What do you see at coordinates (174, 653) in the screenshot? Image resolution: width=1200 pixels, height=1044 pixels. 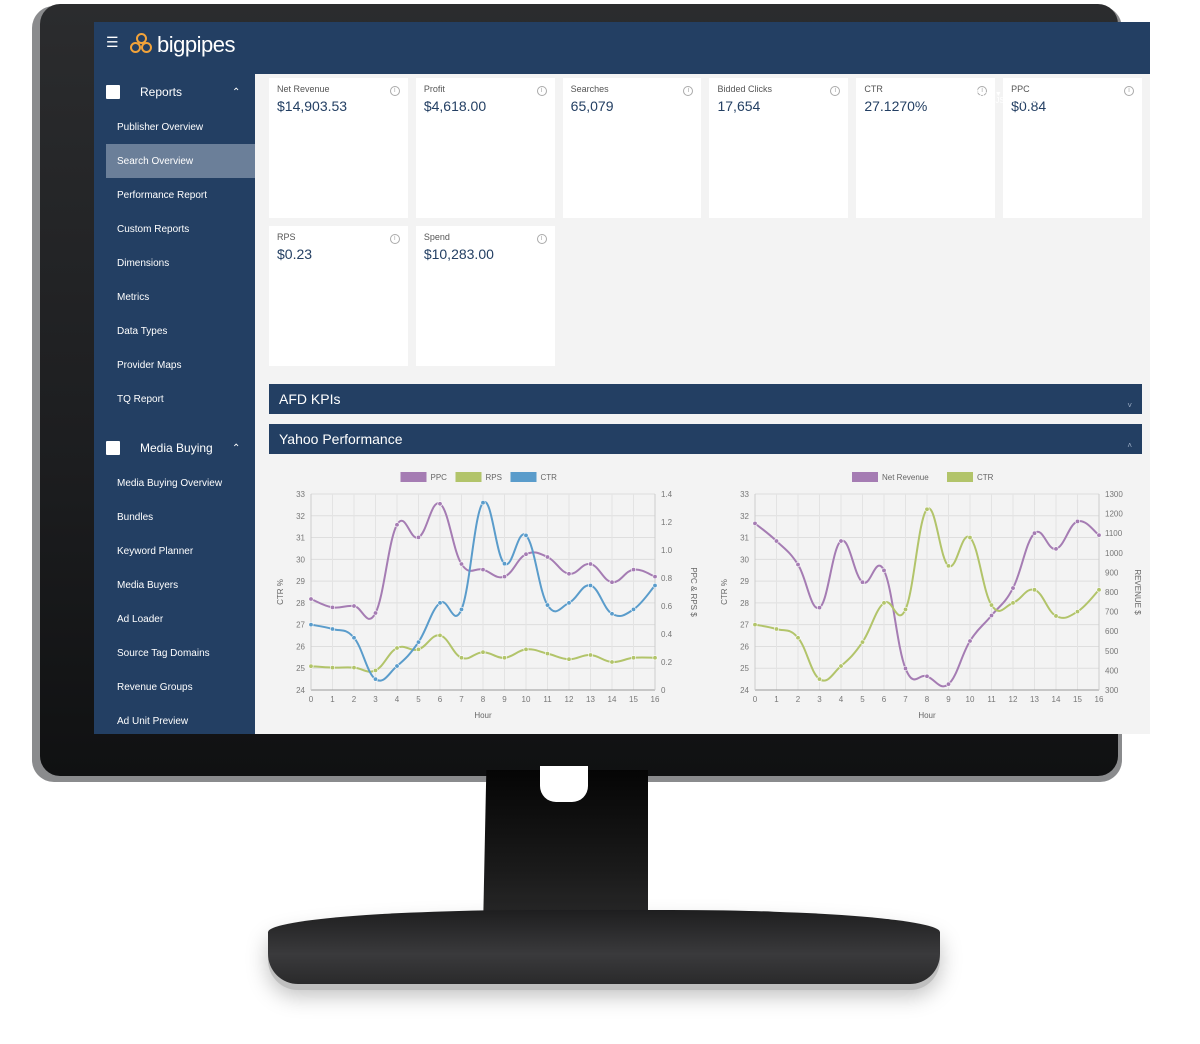 I see `sidebar-item-source-tag-domains: Source Tag Domains` at bounding box center [174, 653].